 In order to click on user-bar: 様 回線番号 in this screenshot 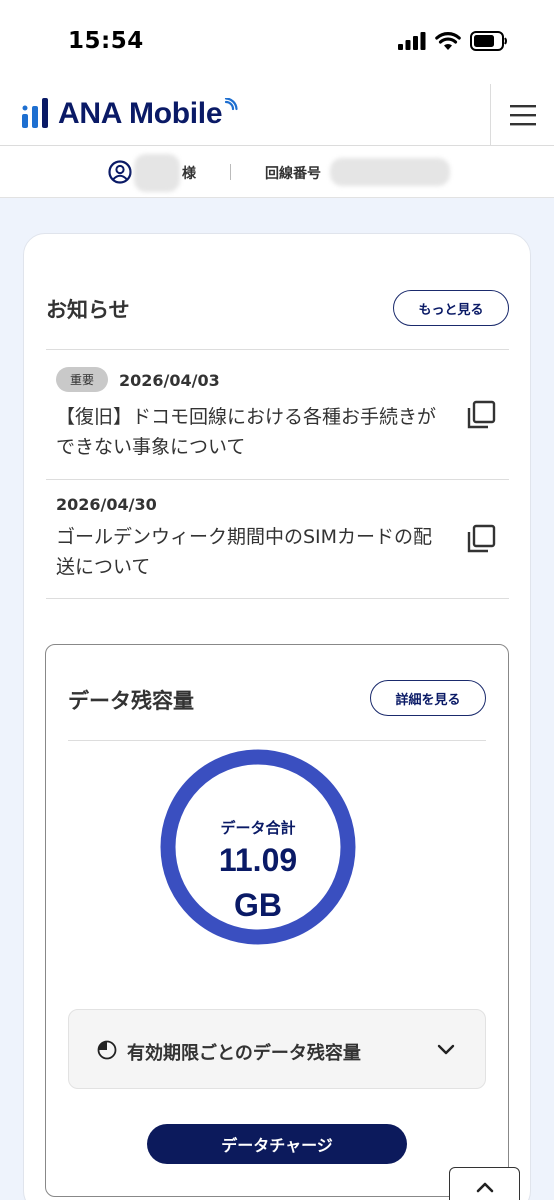, I will do `click(277, 172)`.